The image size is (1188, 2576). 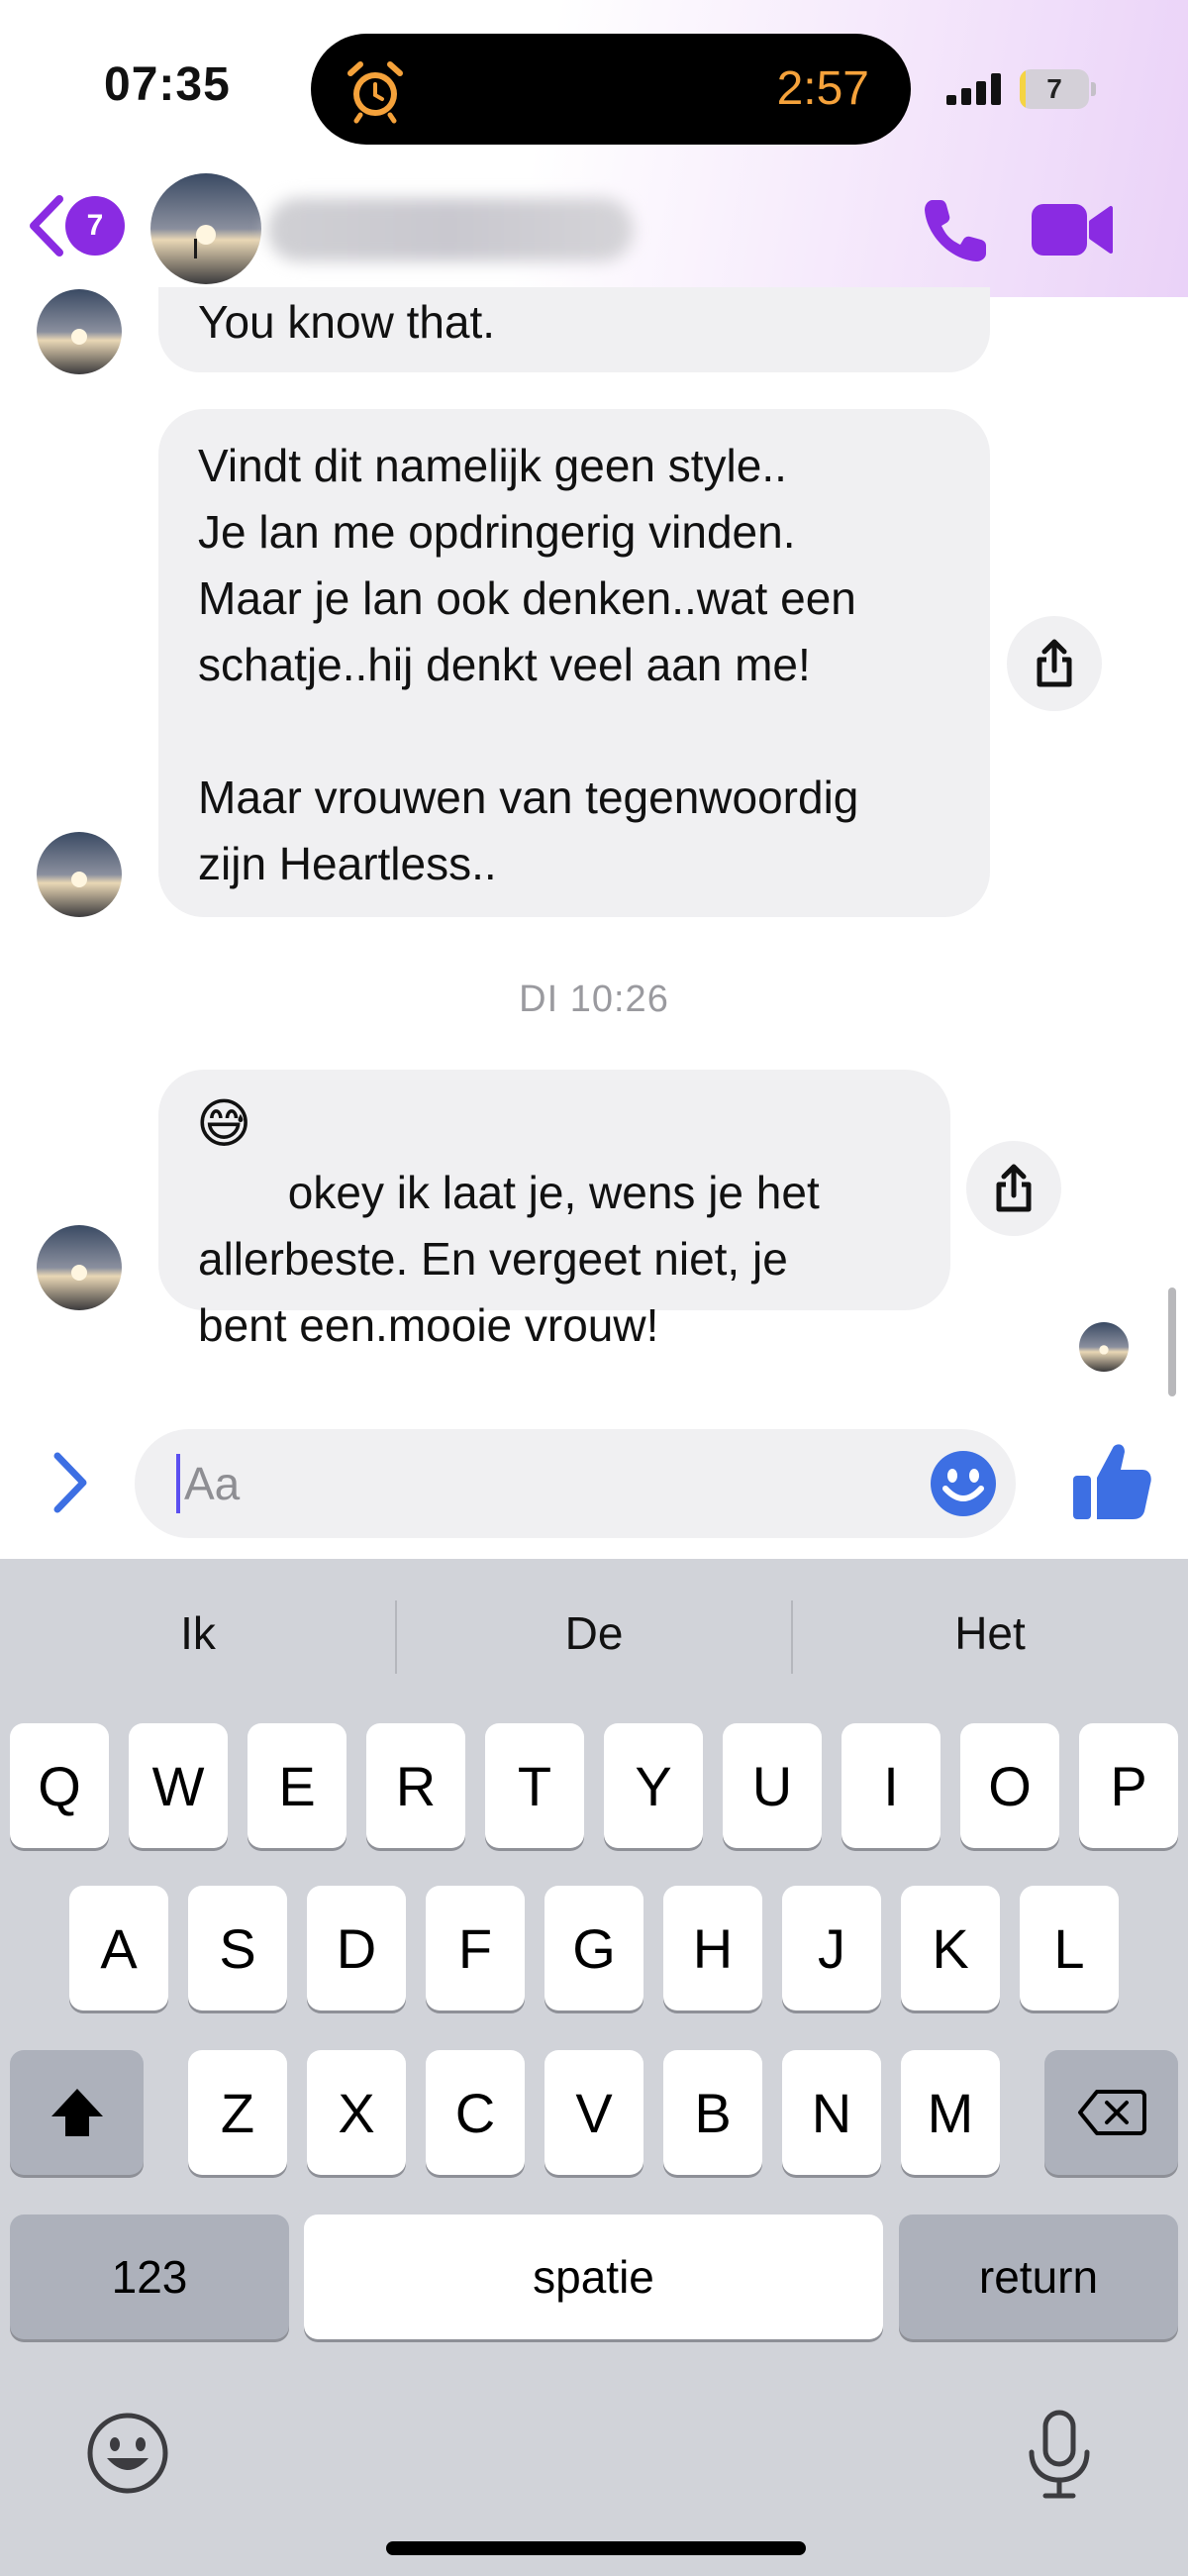 I want to click on alarm-clock-icon, so click(x=375, y=92).